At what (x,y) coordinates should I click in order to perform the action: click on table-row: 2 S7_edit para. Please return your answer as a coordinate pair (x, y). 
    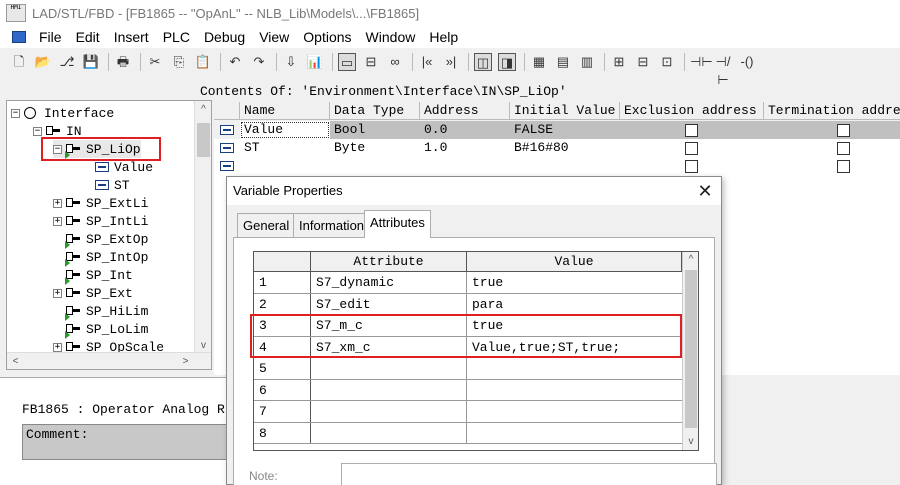
    Looking at the image, I should click on (468, 304).